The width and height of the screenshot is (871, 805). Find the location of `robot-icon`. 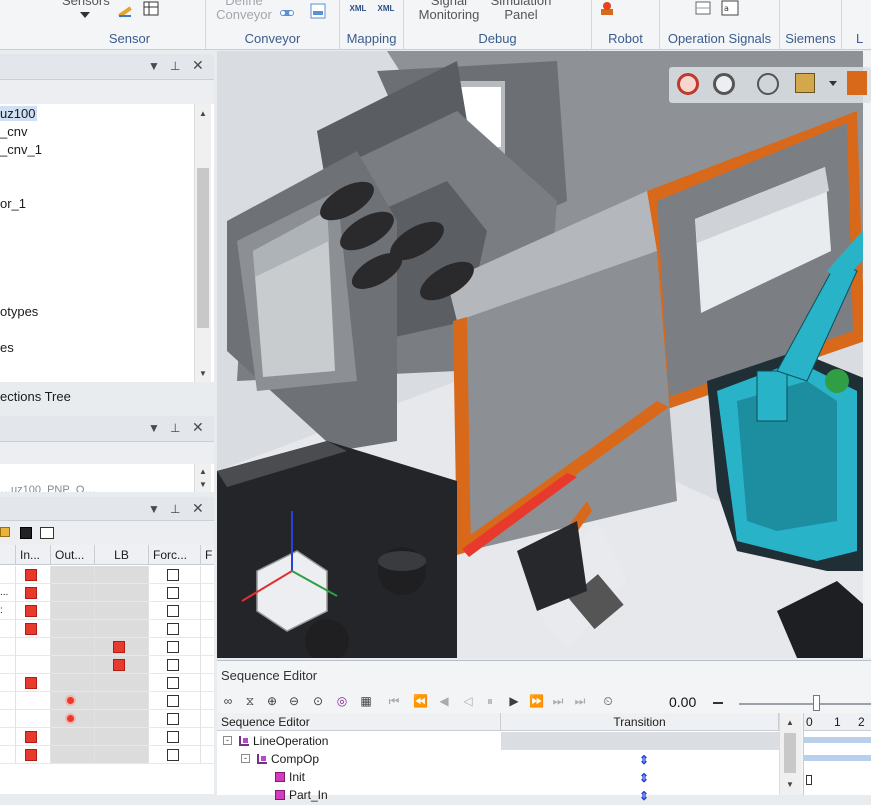

robot-icon is located at coordinates (608, 9).